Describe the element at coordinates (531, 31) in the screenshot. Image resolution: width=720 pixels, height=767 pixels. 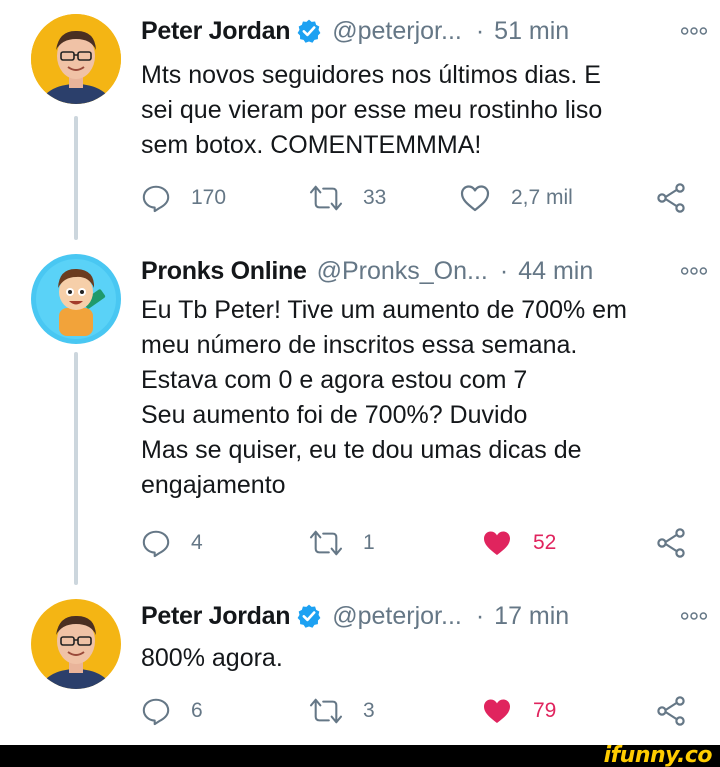
I see `timestamp: 51 min` at that location.